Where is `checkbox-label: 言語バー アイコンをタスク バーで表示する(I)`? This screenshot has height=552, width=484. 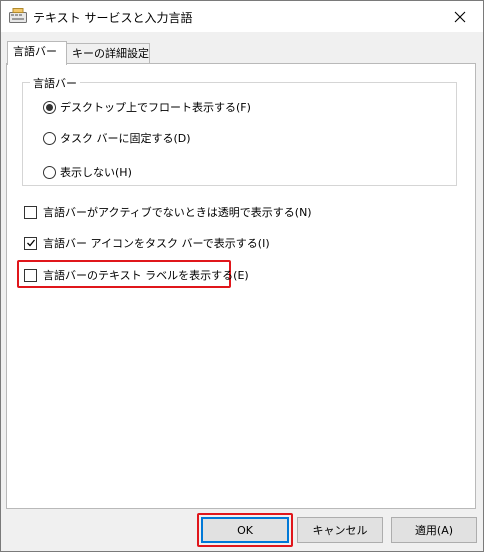 checkbox-label: 言語バー アイコンをタスク バーで表示する(I) is located at coordinates (156, 243).